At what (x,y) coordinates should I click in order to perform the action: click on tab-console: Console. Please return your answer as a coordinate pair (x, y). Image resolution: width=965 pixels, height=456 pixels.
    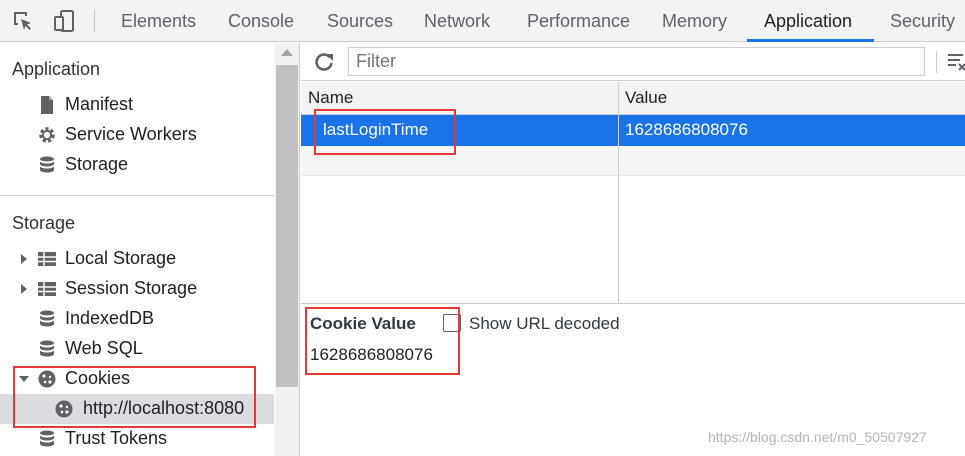
    Looking at the image, I should click on (261, 21).